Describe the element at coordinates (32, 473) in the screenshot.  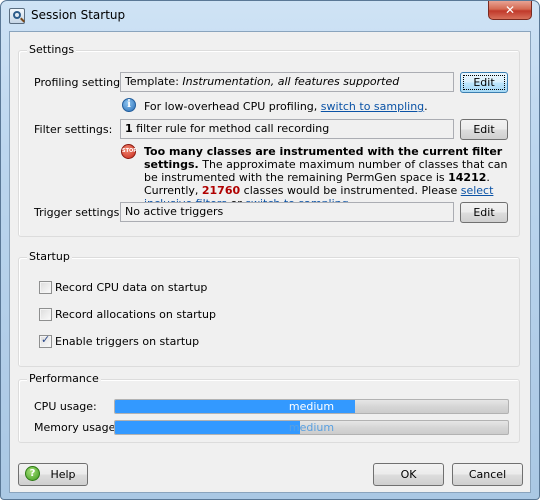
I see `help-question-icon: ?` at that location.